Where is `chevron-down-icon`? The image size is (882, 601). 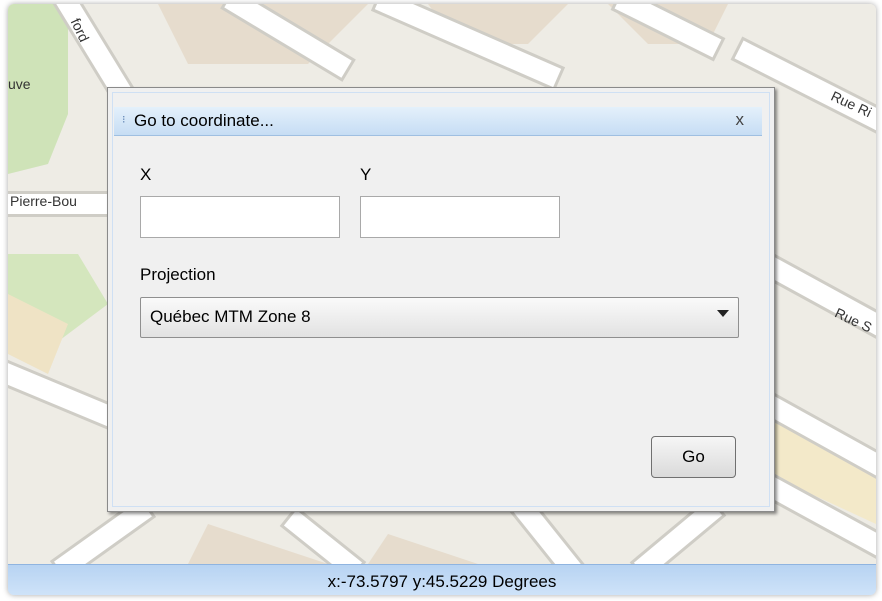 chevron-down-icon is located at coordinates (723, 313).